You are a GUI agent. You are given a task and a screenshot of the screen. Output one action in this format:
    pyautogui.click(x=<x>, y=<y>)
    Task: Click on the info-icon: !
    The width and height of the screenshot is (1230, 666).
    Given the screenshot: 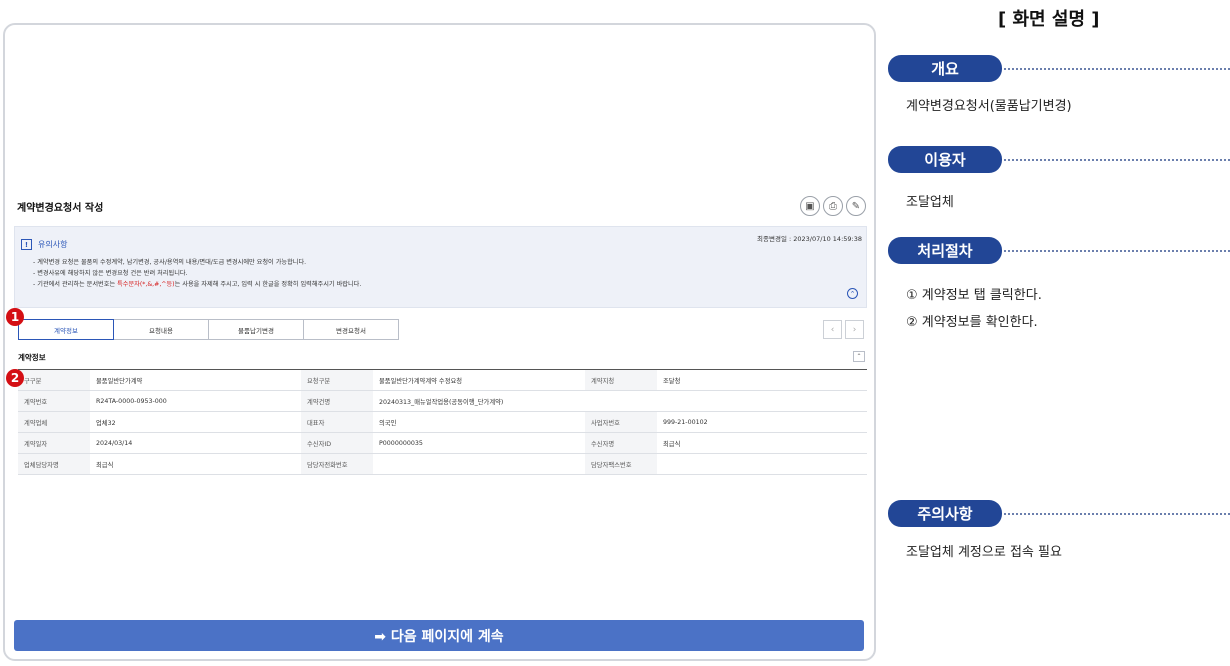 What is the action you would take?
    pyautogui.click(x=26, y=244)
    